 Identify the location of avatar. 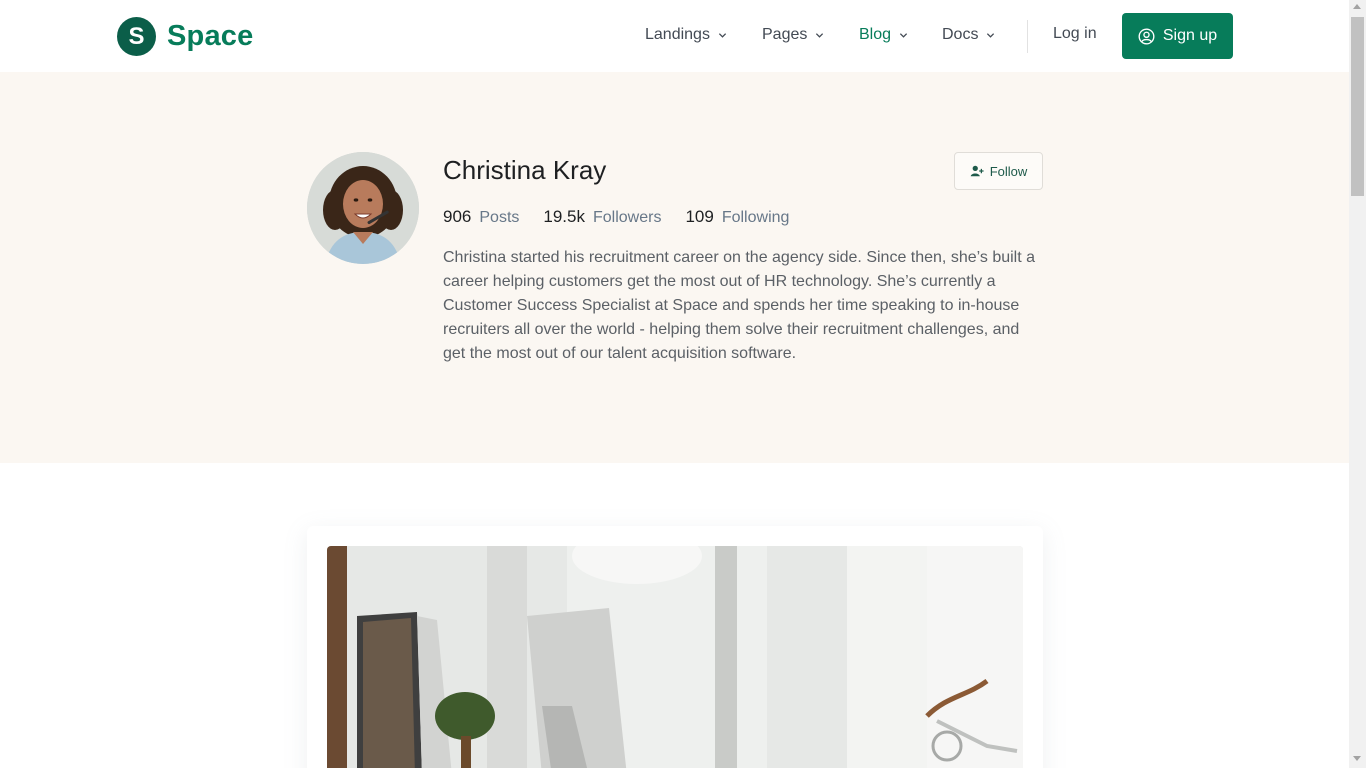
(363, 208).